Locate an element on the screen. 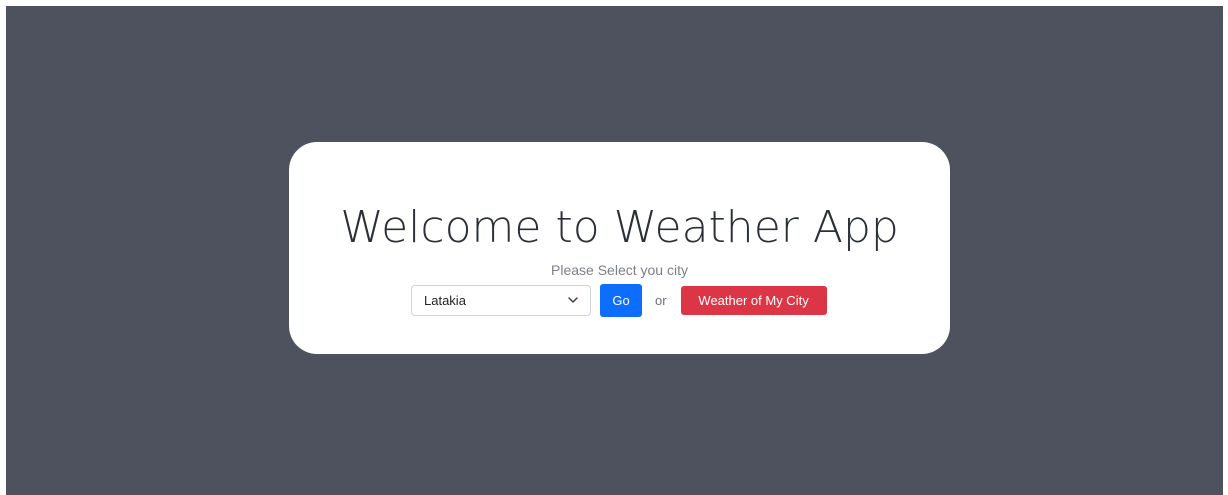 The image size is (1228, 495). city-controls: Latakia Go or Weather of My City is located at coordinates (619, 300).